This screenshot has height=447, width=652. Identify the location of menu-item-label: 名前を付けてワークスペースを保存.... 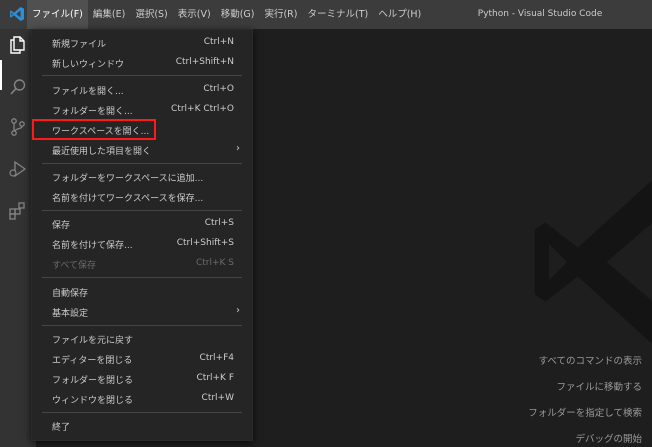
(128, 199).